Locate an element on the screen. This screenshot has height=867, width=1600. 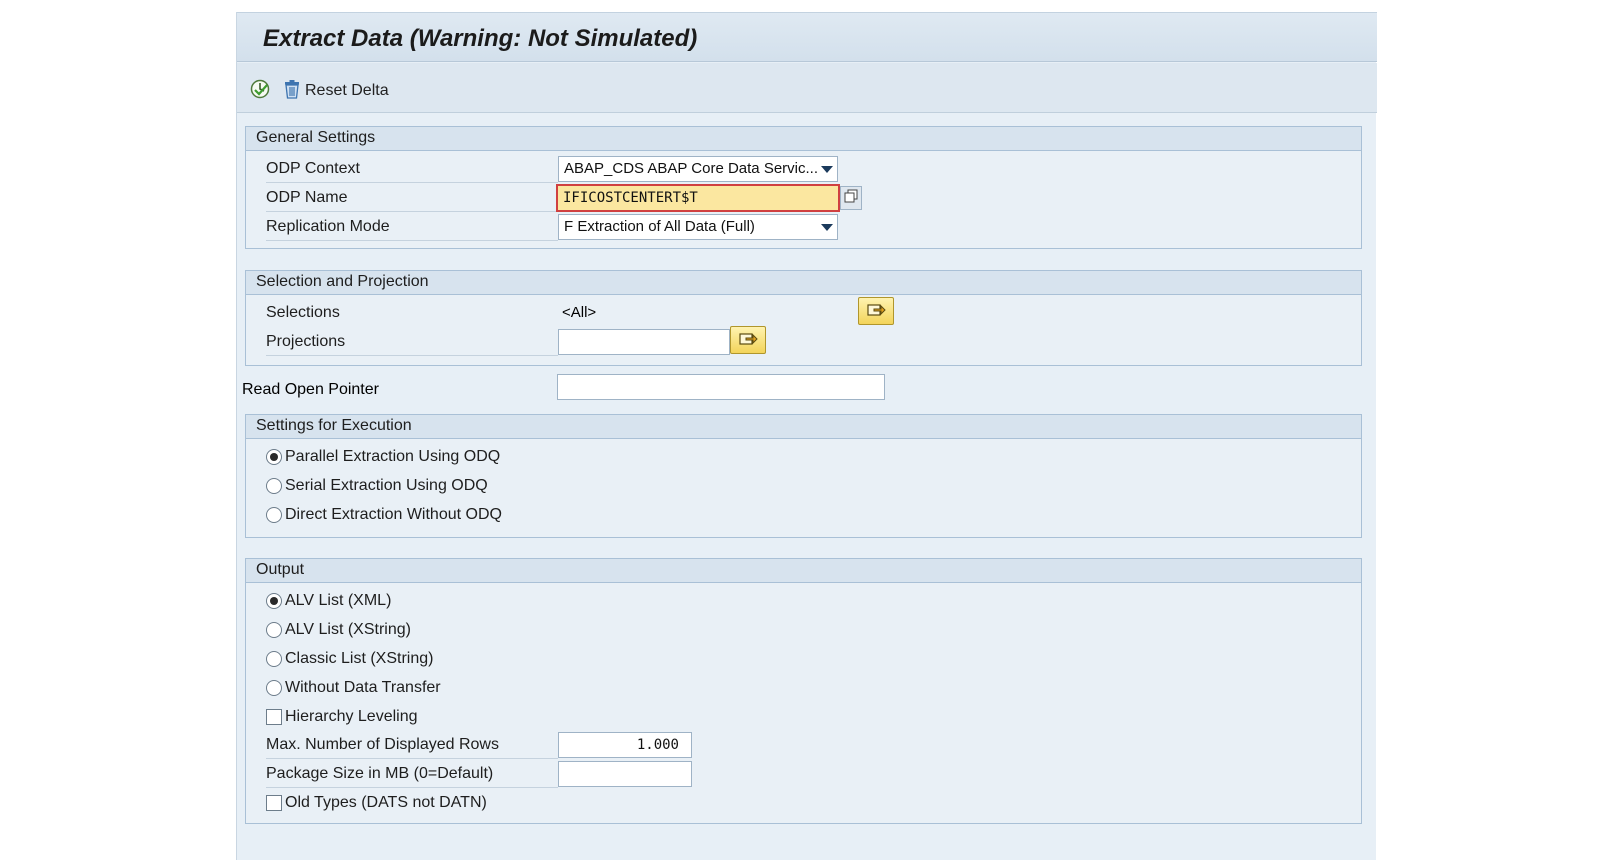
copy-icon is located at coordinates (851, 198).